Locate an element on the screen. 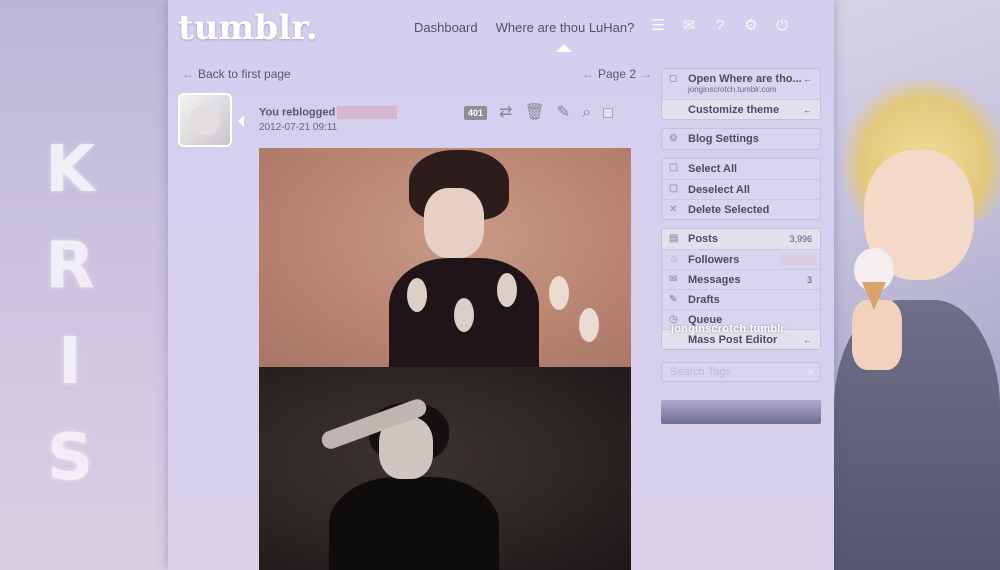 The width and height of the screenshot is (1000, 570). post-date: 2012-07-21 09:11 is located at coordinates (298, 127).